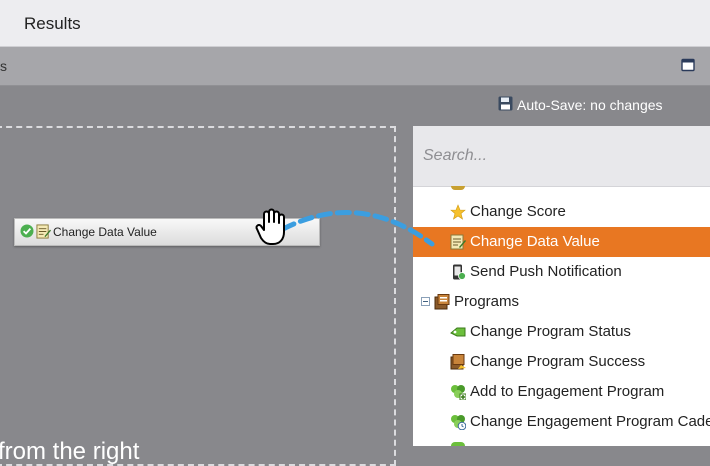  I want to click on drag-connector-line, so click(357, 228).